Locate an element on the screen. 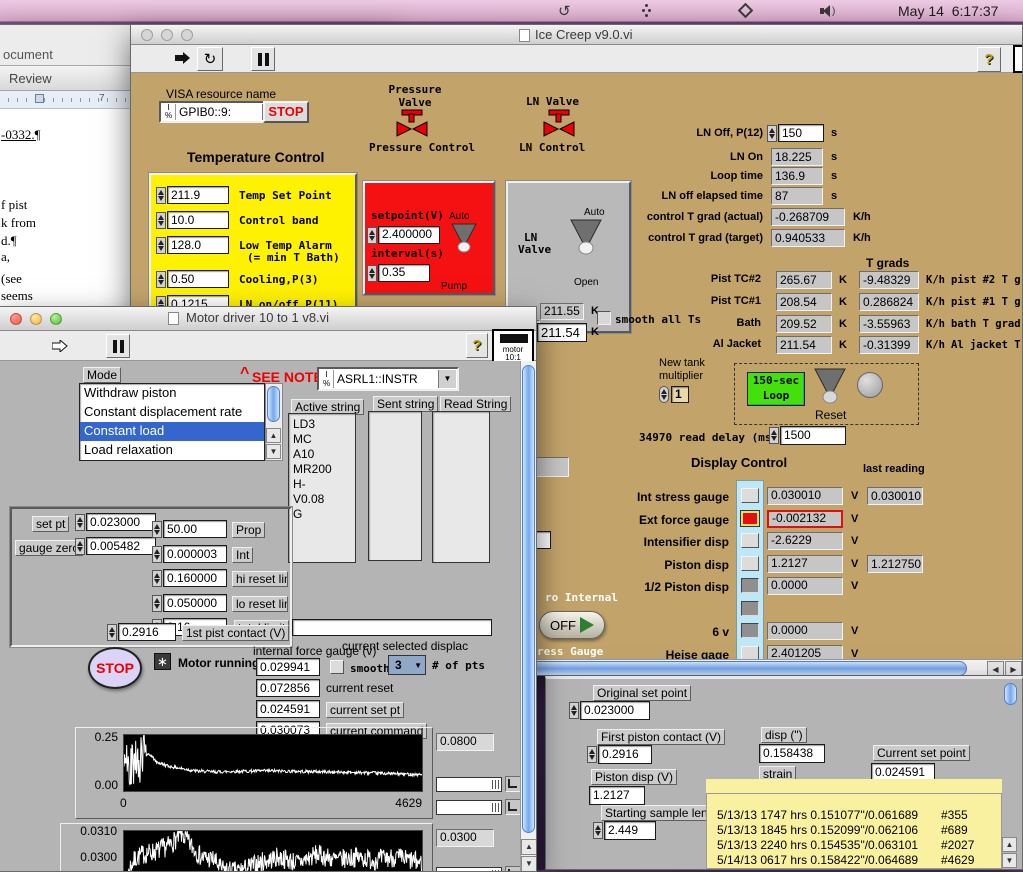  run-continuous-icon: ↻ is located at coordinates (210, 59).